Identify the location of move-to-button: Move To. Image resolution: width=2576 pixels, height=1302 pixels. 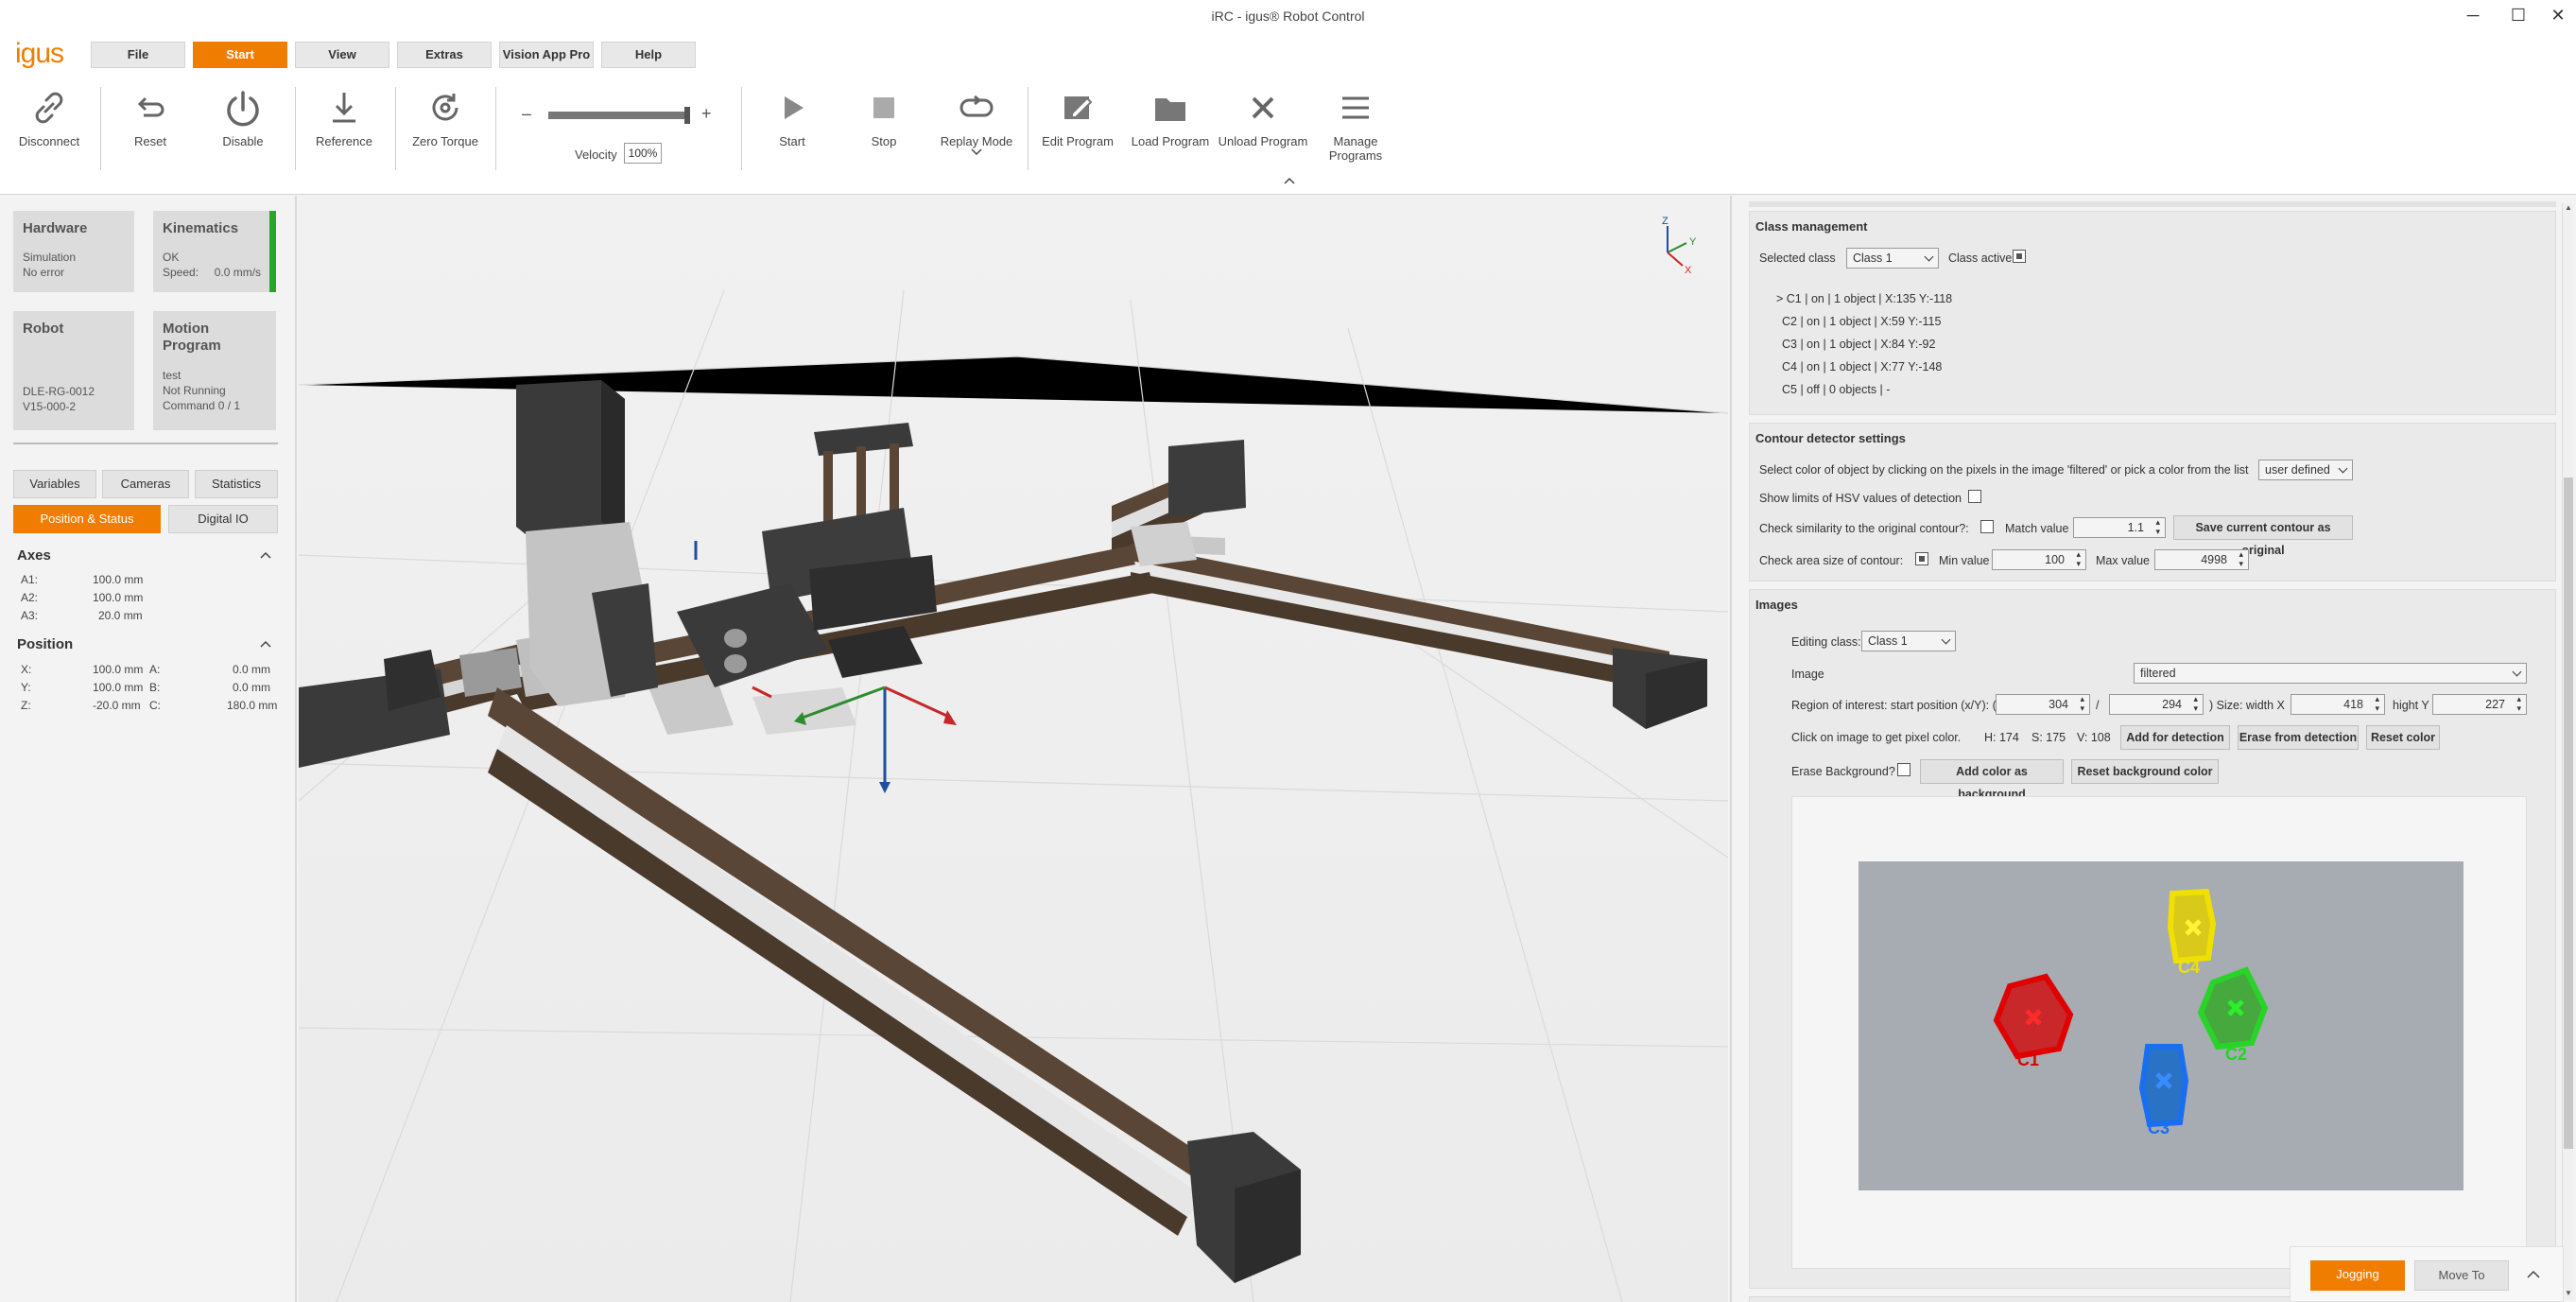
(2461, 1275).